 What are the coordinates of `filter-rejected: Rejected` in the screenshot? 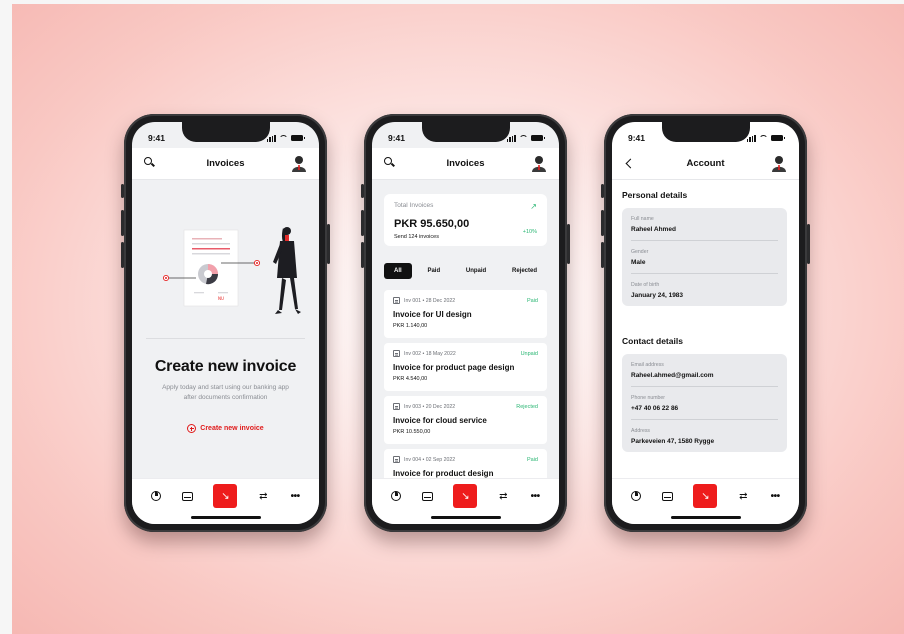 It's located at (524, 271).